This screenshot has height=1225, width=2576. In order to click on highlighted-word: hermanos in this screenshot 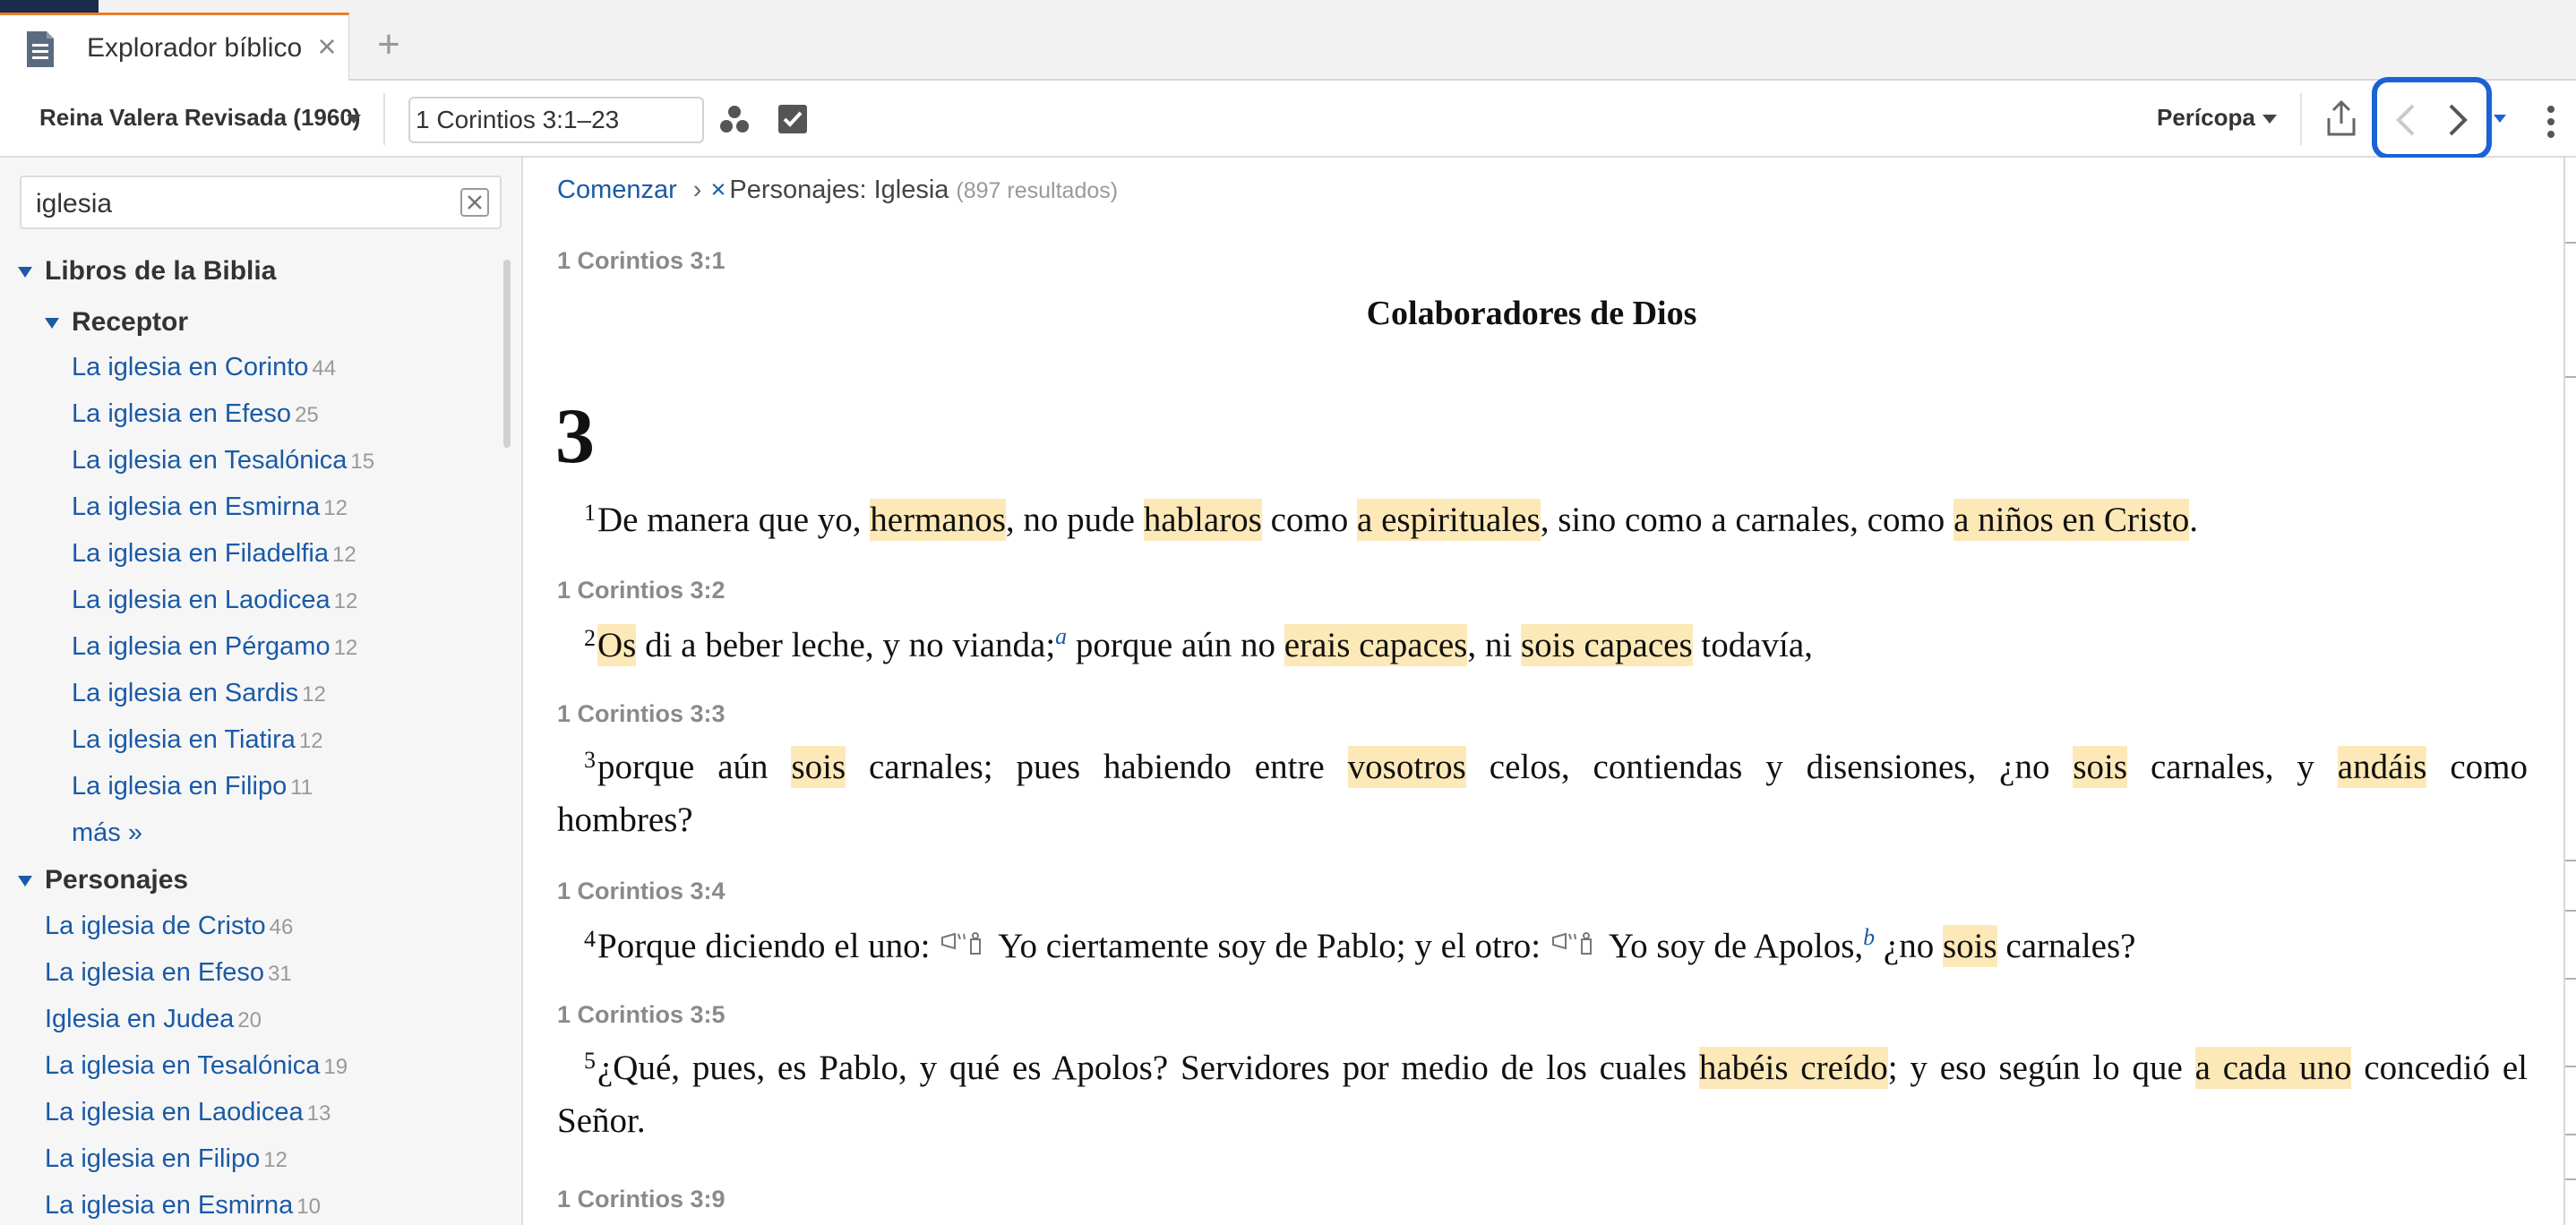, I will do `click(938, 520)`.